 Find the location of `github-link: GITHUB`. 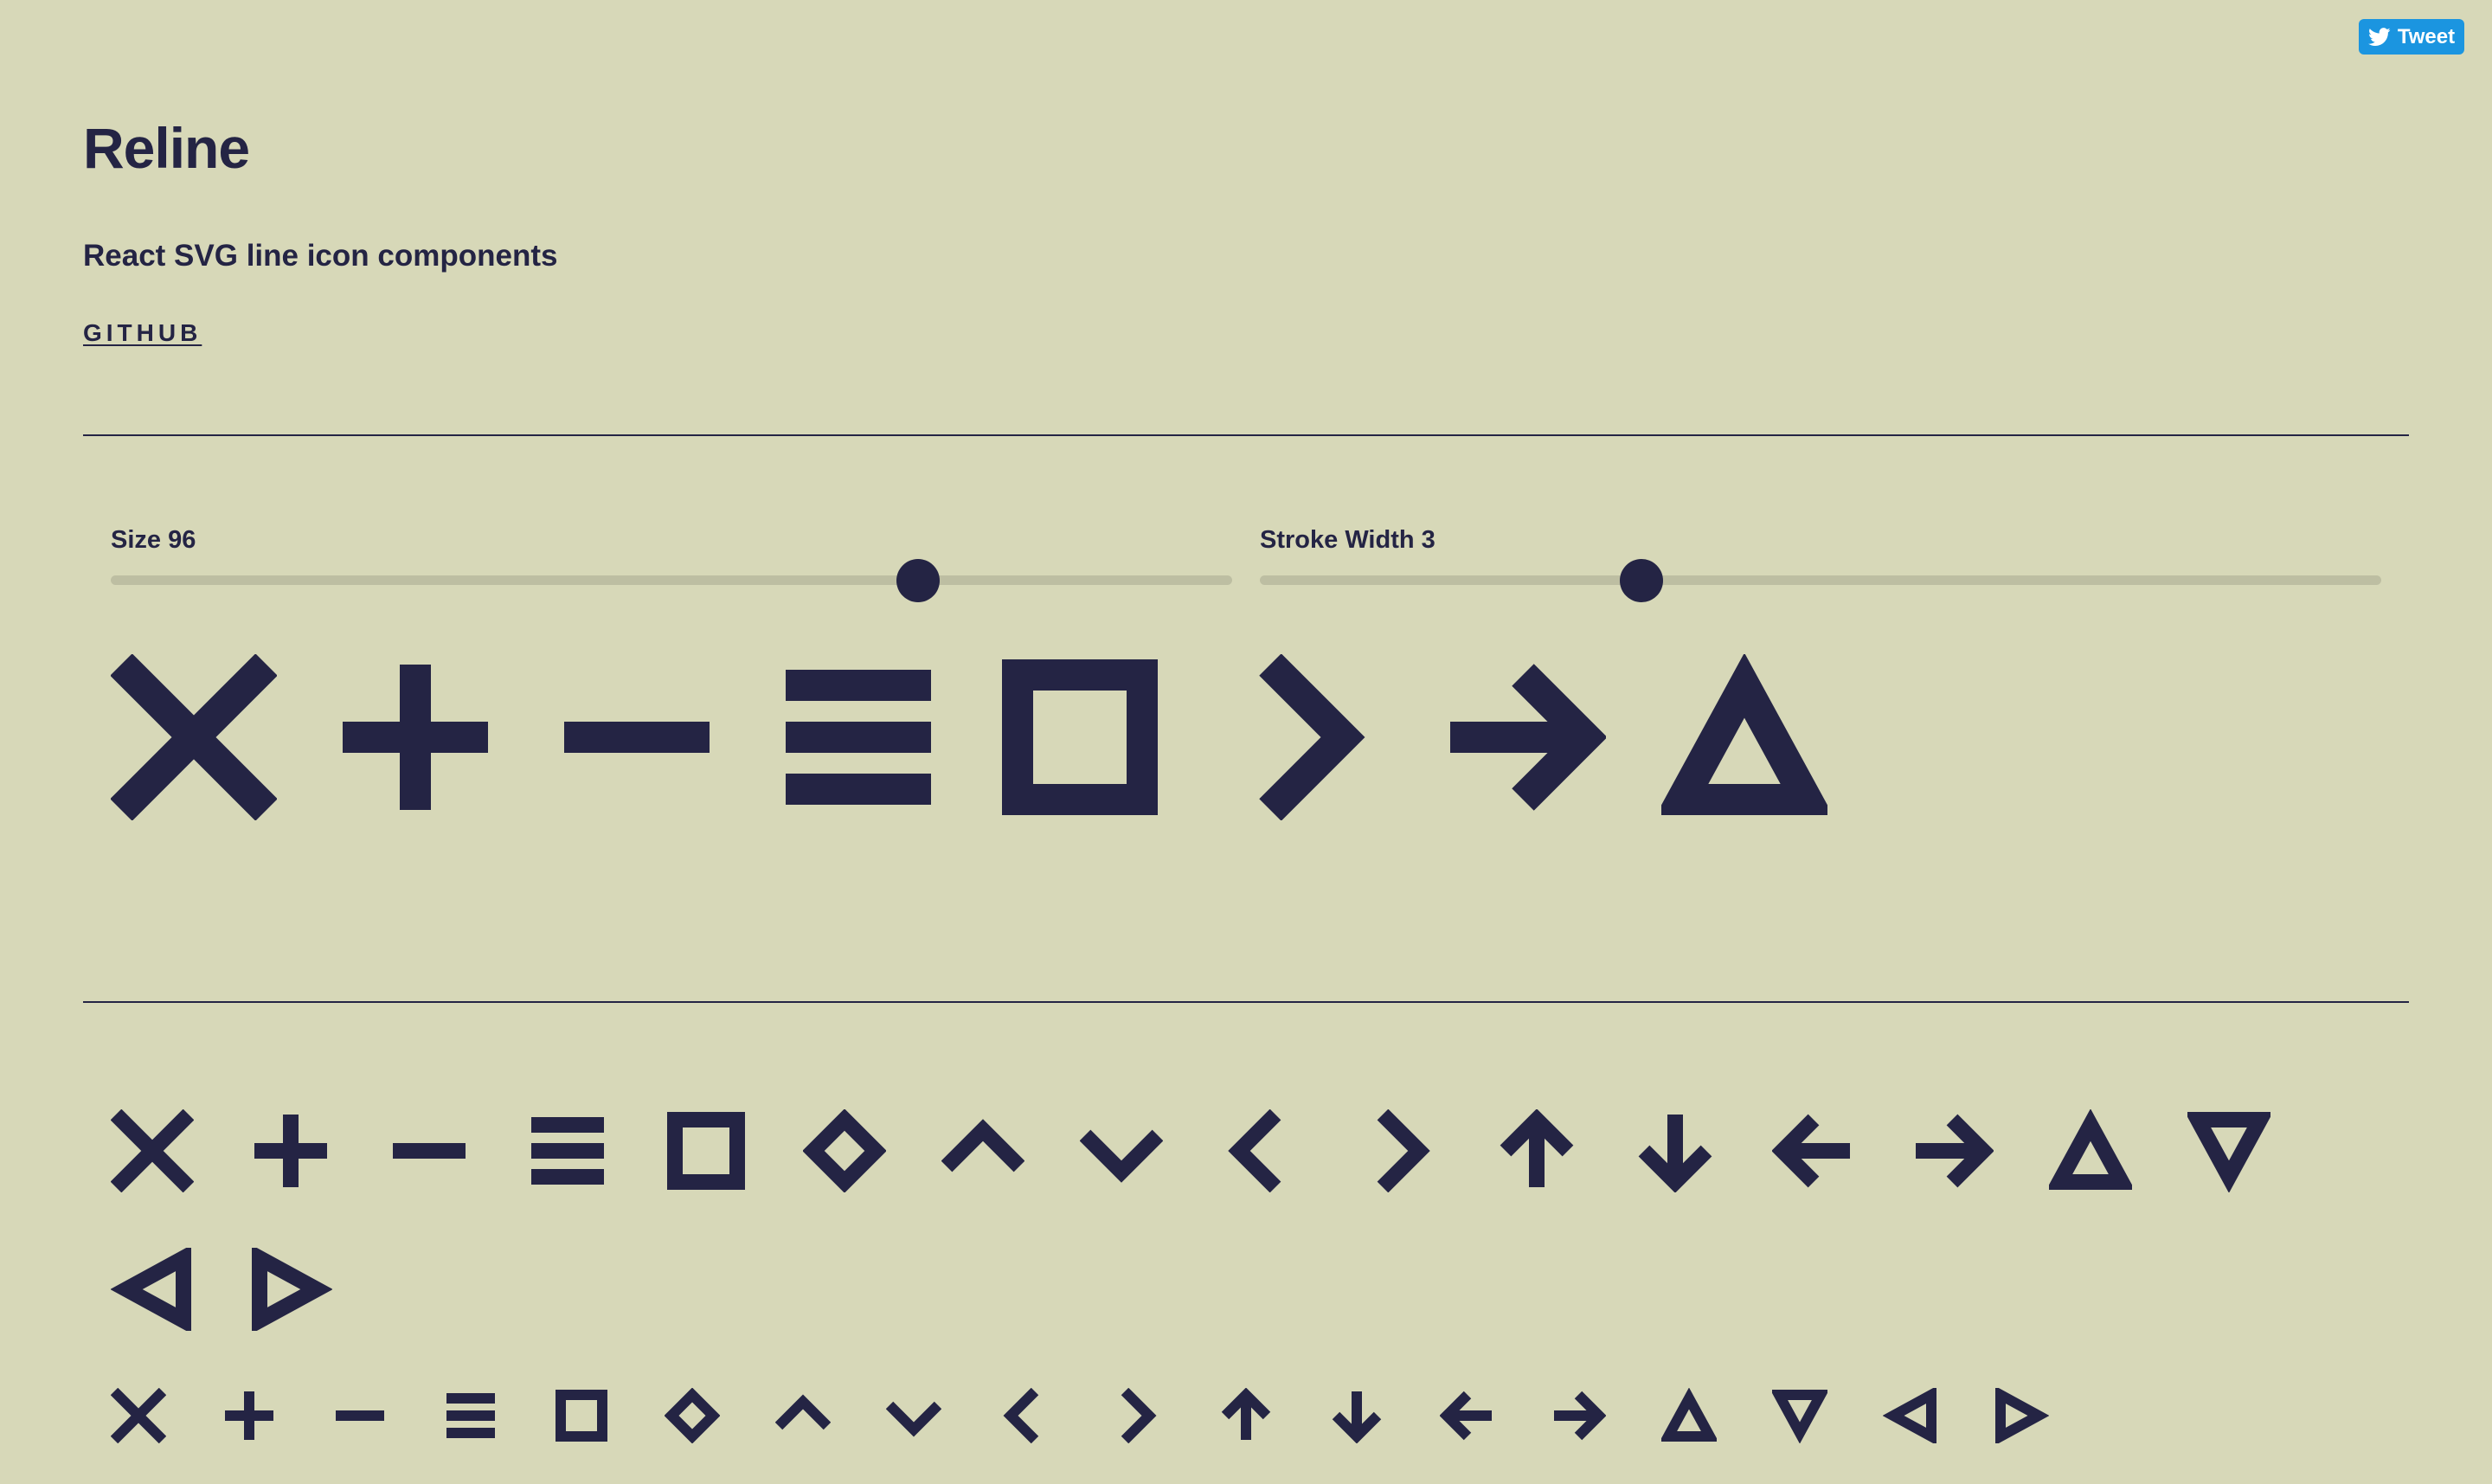

github-link: GITHUB is located at coordinates (142, 333).